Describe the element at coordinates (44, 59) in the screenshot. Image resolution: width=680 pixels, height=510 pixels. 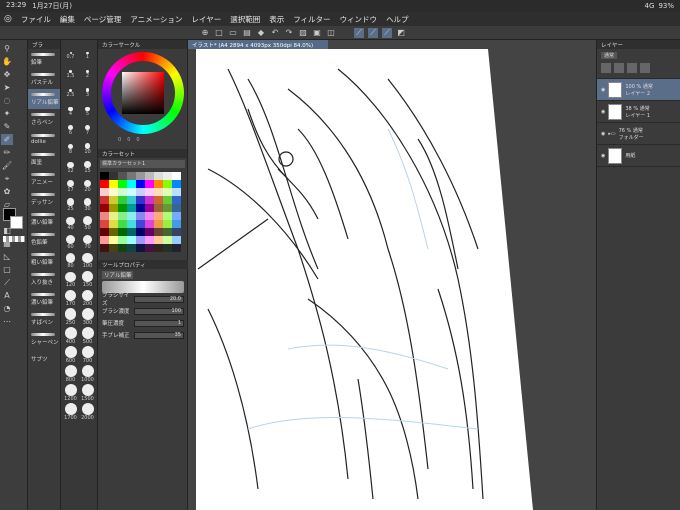
I see `subtool-item: 鉛筆` at that location.